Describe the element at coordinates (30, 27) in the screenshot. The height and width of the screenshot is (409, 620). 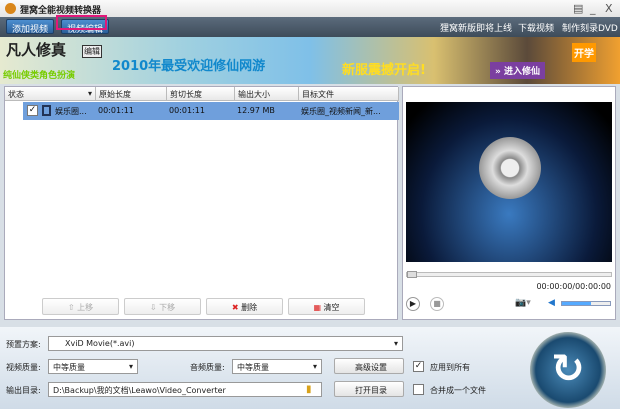
I see `add-video-button: 添加视频` at that location.